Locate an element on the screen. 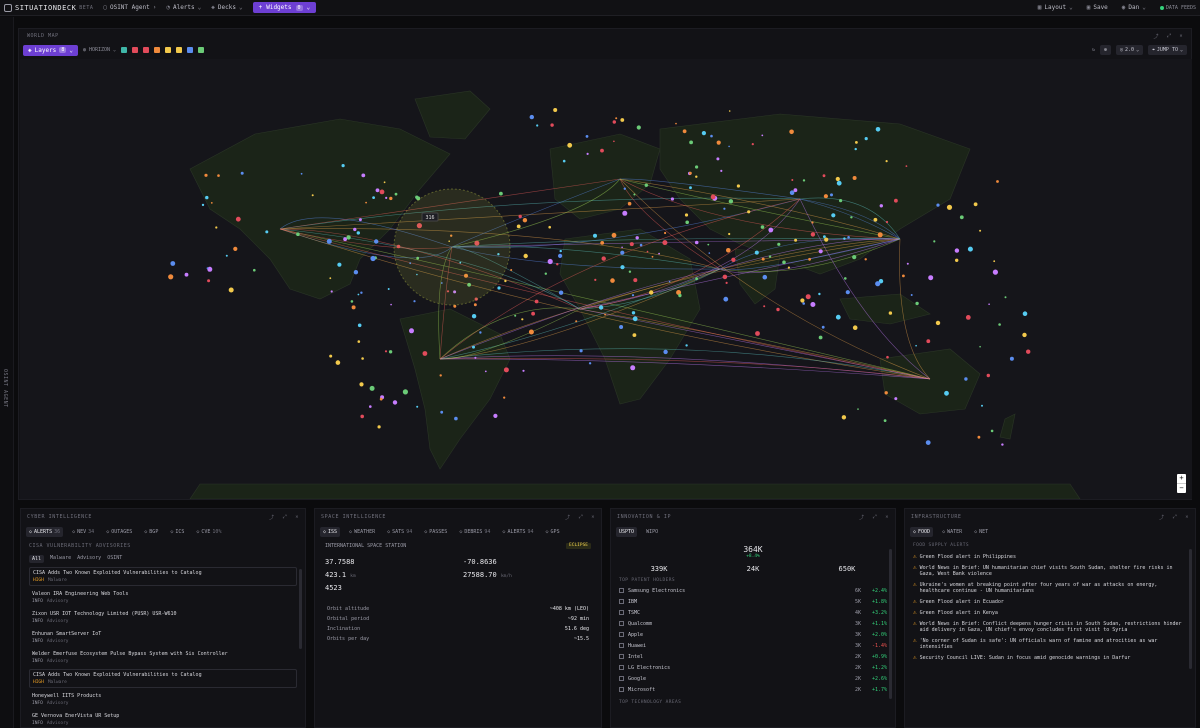 This screenshot has height=728, width=1200. layer-chip-green is located at coordinates (201, 50).